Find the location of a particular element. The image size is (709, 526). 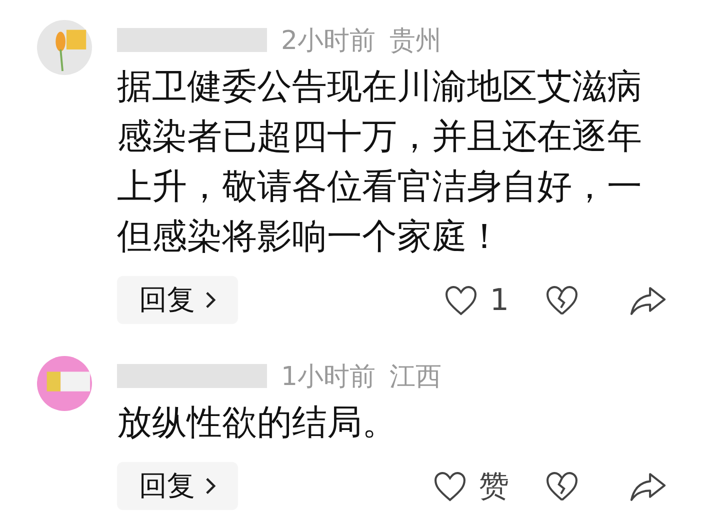

like-count: 赞 is located at coordinates (494, 487).